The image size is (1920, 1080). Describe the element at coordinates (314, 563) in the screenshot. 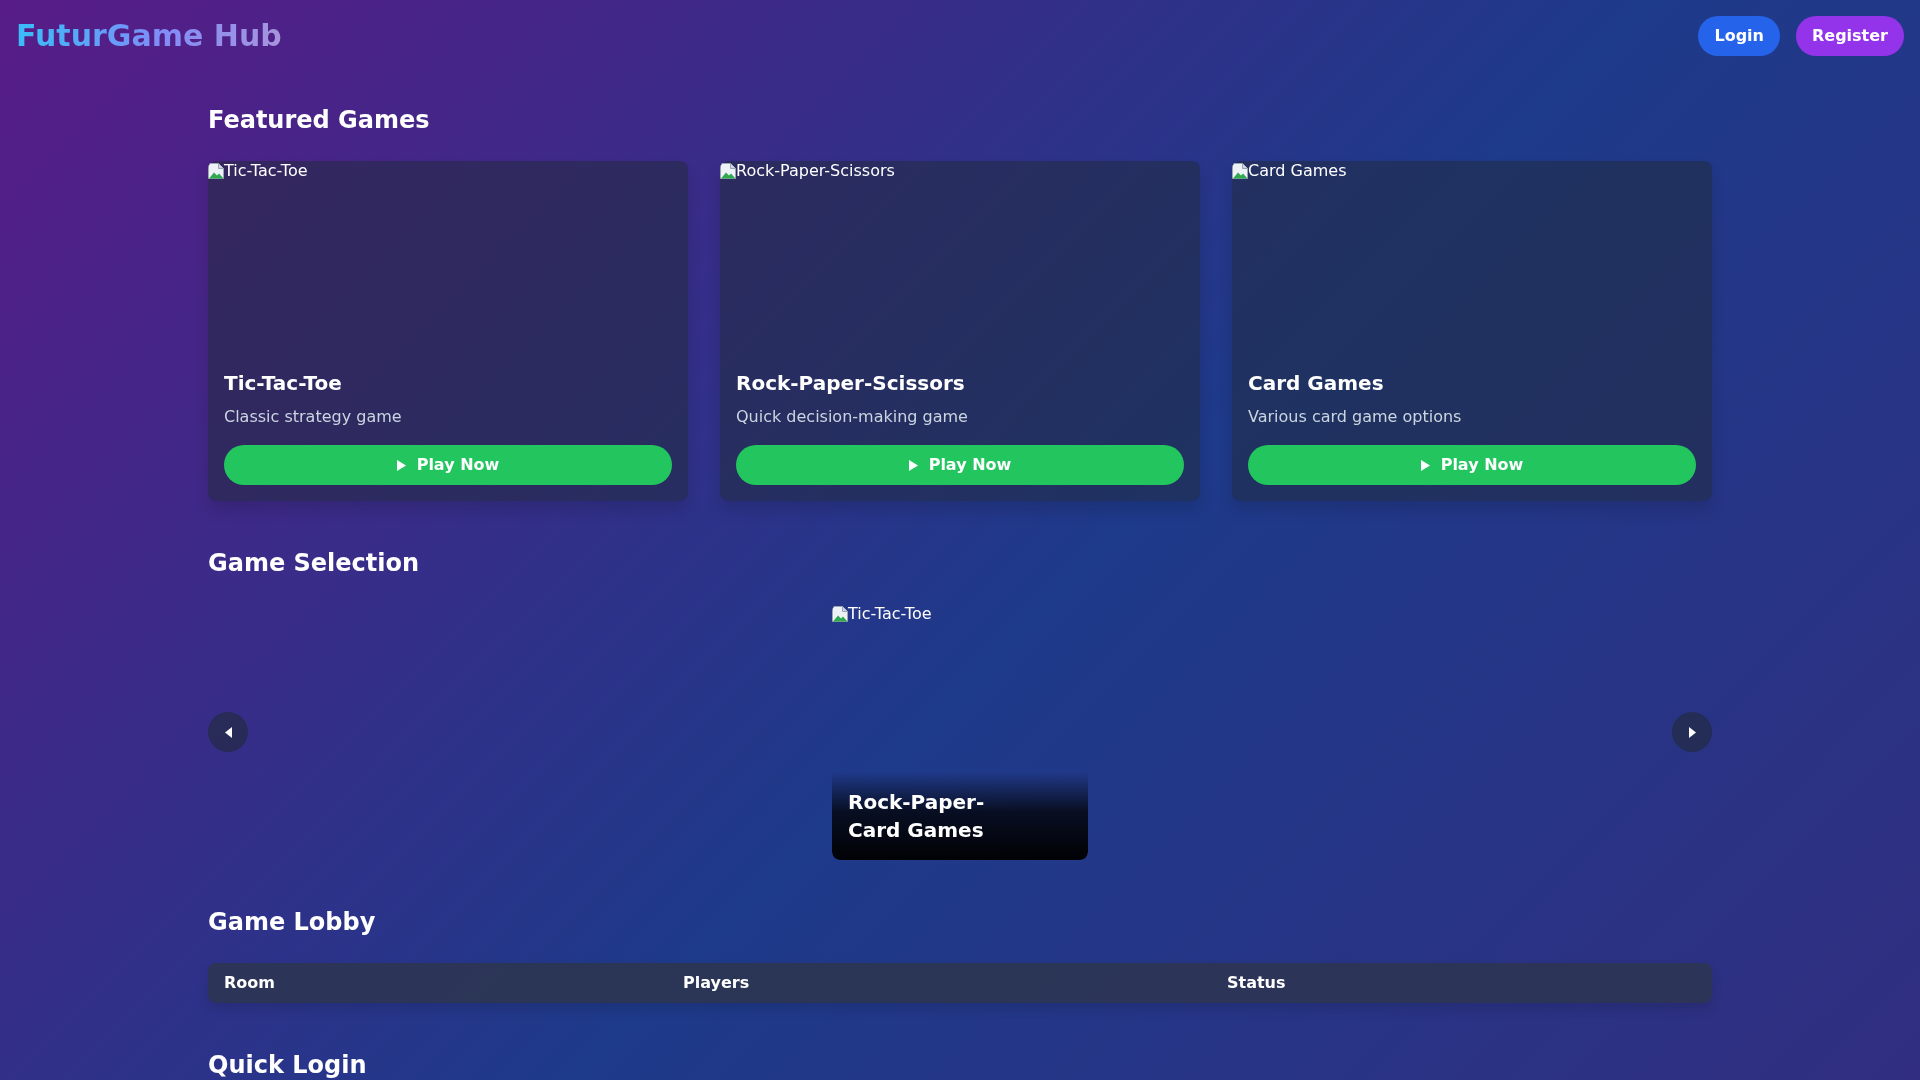

I see `section-heading: Game Selection` at that location.